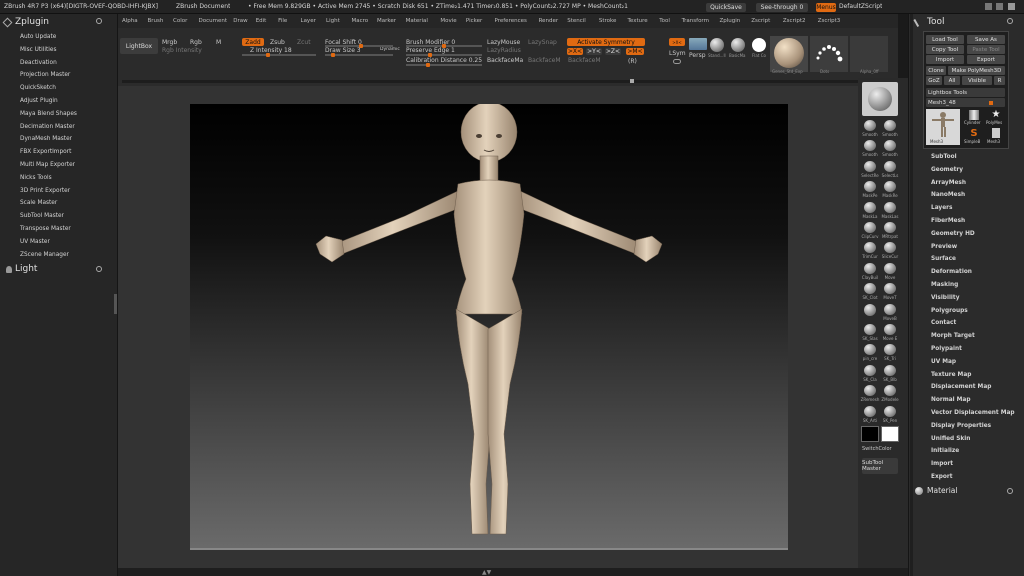 Image resolution: width=1024 pixels, height=576 pixels. What do you see at coordinates (890, 250) in the screenshot?
I see `brush-button: SliceCur` at bounding box center [890, 250].